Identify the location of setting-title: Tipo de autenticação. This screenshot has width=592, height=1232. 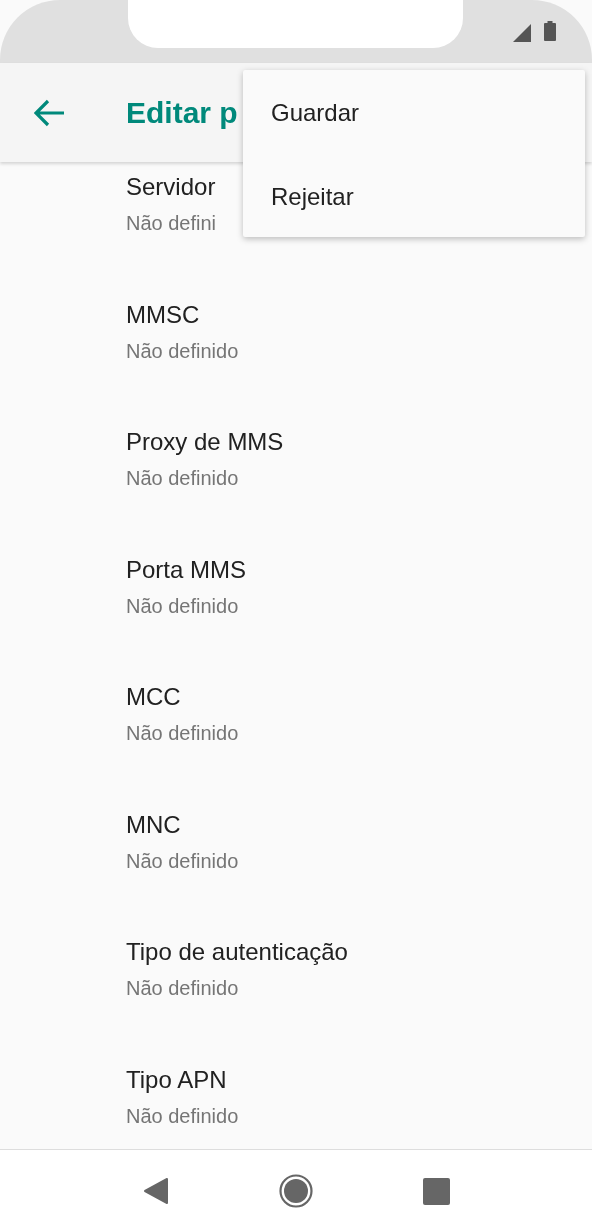
(237, 952).